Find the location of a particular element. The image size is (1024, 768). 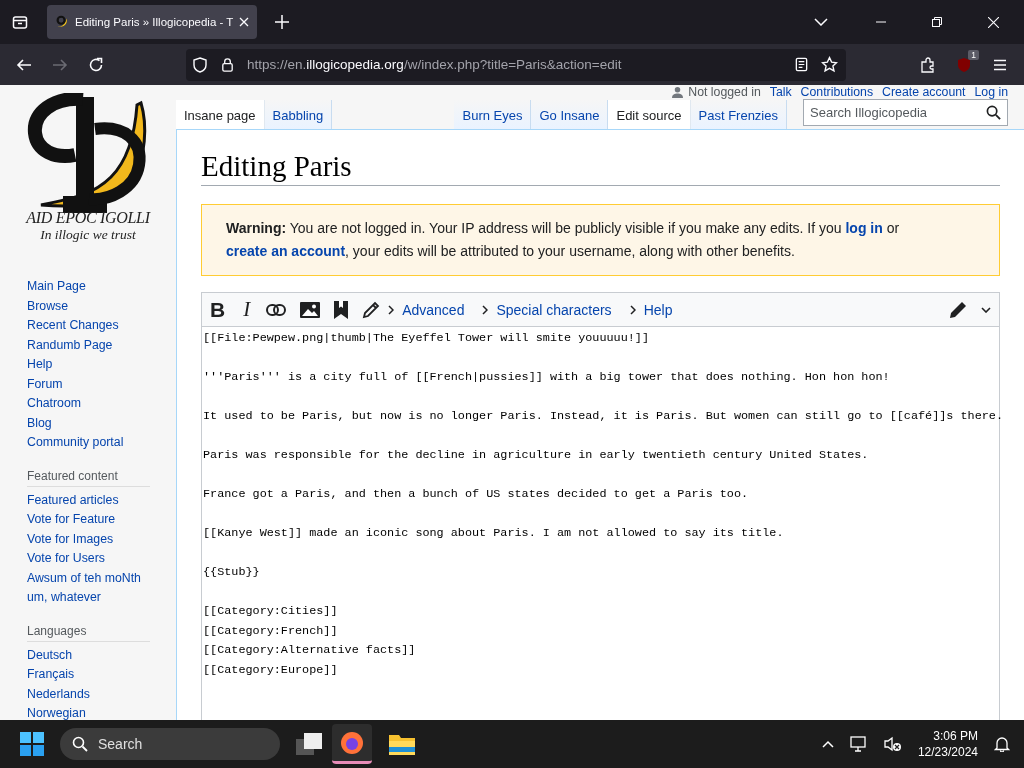

lock-icon is located at coordinates (227, 64).